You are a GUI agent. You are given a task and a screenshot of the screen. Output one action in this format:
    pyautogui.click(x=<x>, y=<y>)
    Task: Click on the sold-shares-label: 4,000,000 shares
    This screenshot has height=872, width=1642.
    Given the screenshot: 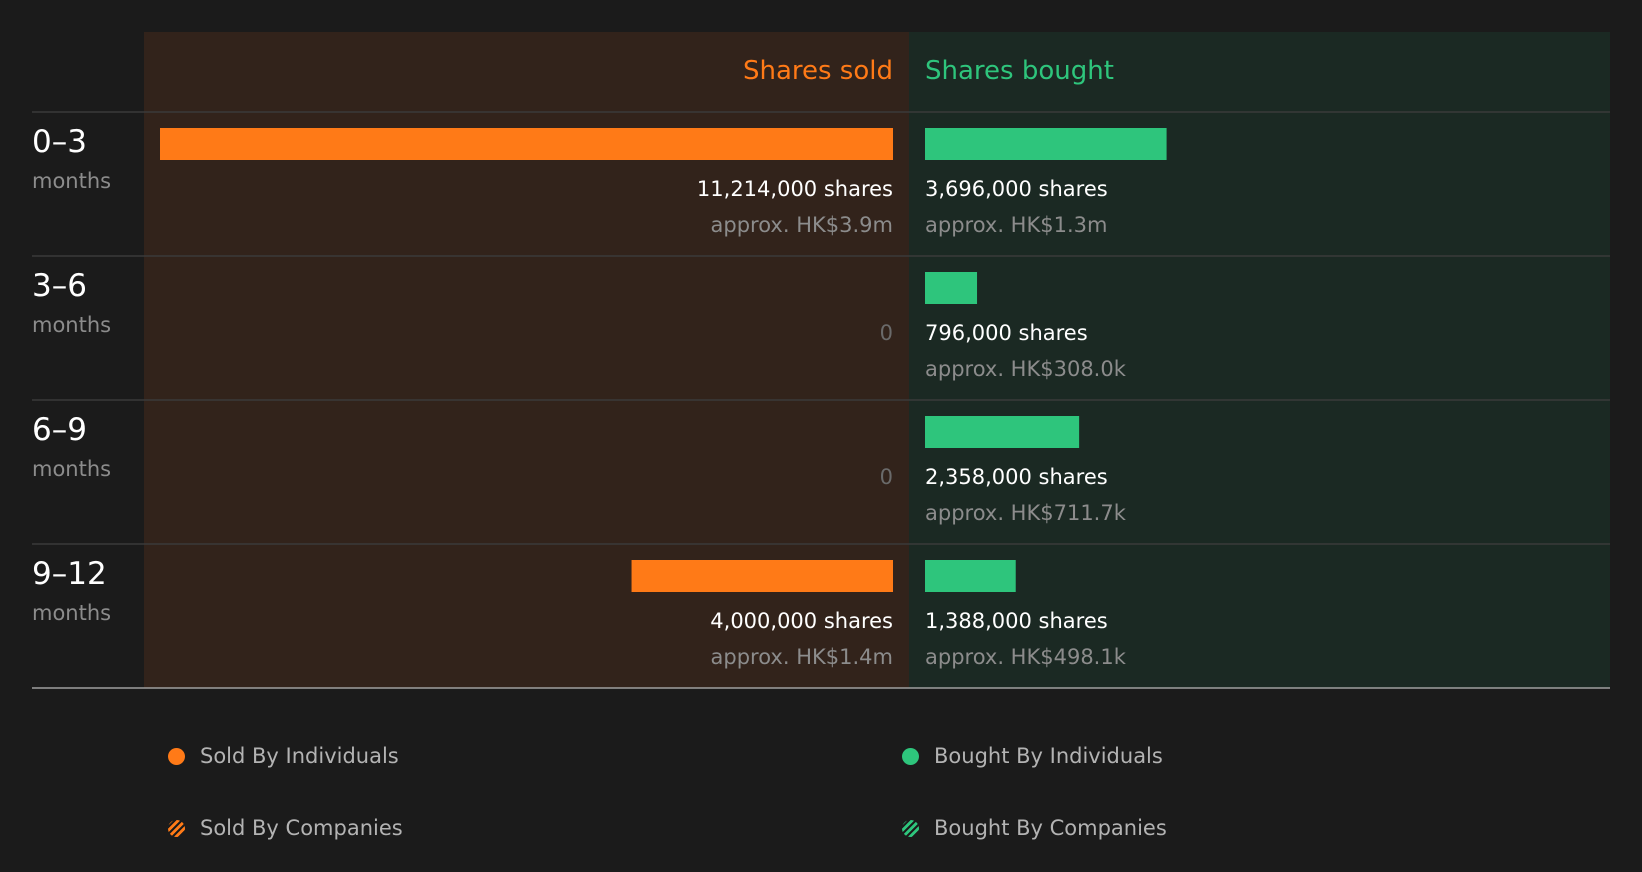 What is the action you would take?
    pyautogui.click(x=801, y=621)
    